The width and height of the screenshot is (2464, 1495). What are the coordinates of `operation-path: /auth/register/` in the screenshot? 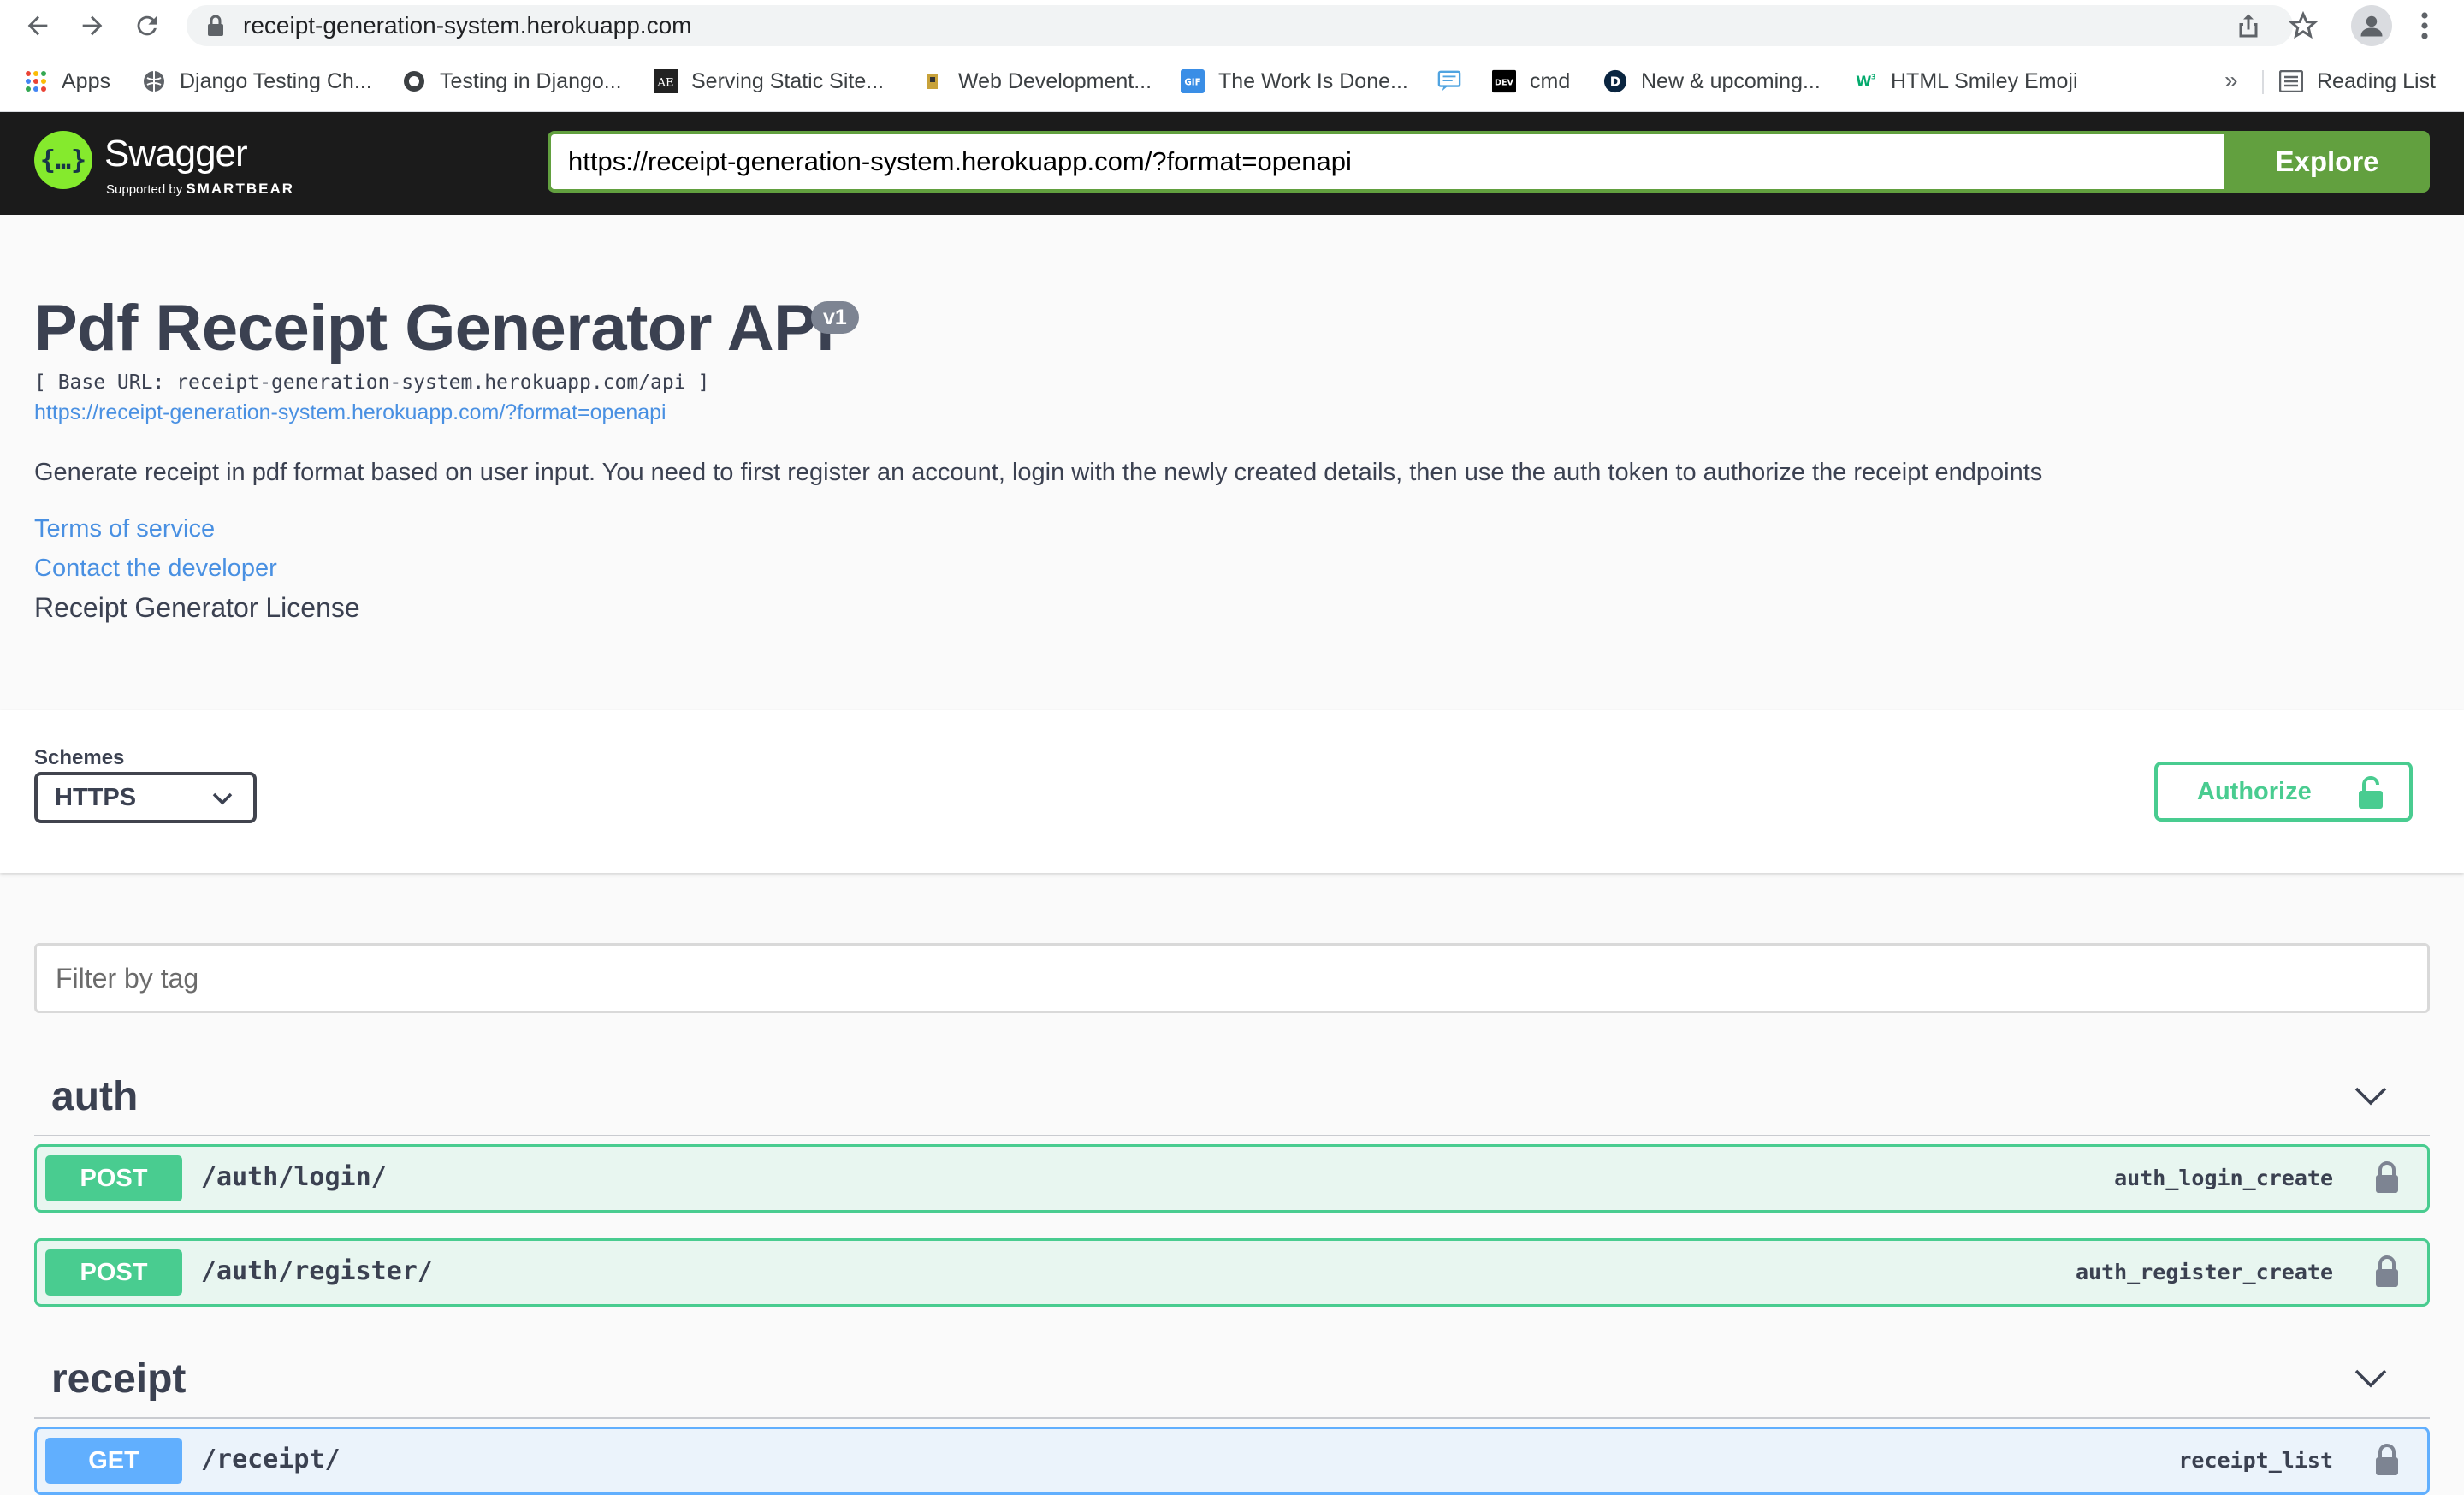 It's located at (317, 1271).